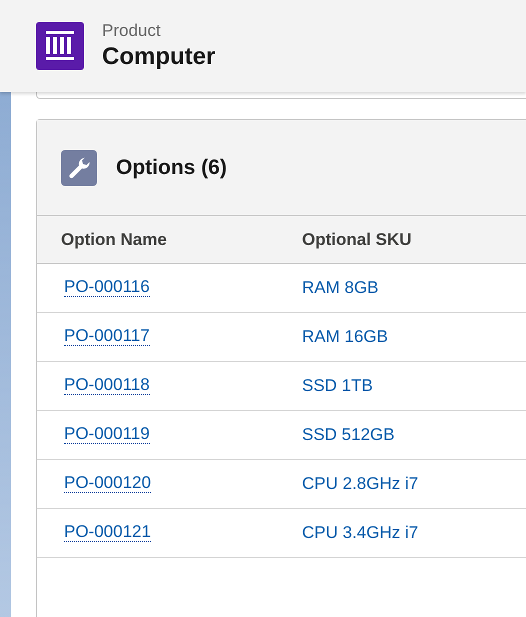 This screenshot has height=617, width=526. What do you see at coordinates (357, 239) in the screenshot?
I see `column-header: Optional SKU` at bounding box center [357, 239].